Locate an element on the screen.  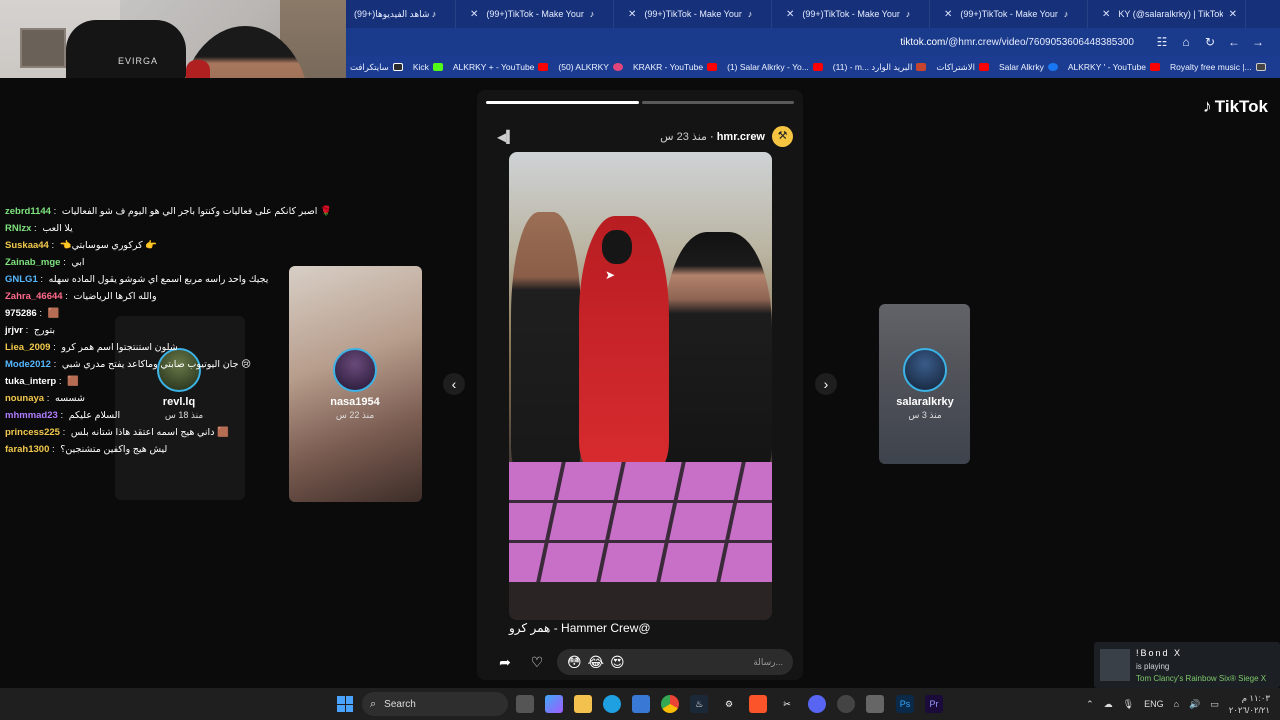
share-icon: ➦ is located at coordinates (505, 662).